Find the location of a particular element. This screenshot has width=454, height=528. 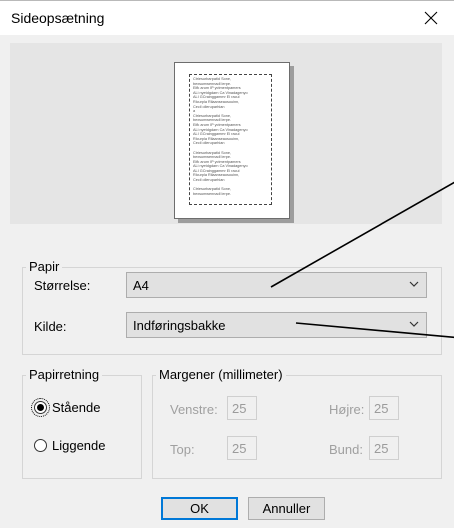

size-value: A4 is located at coordinates (141, 285).